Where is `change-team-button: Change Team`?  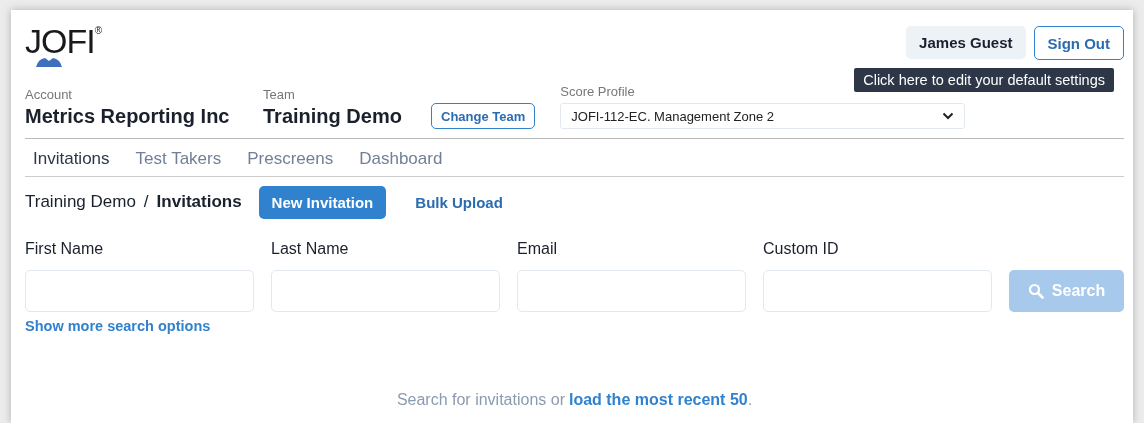
change-team-button: Change Team is located at coordinates (483, 116).